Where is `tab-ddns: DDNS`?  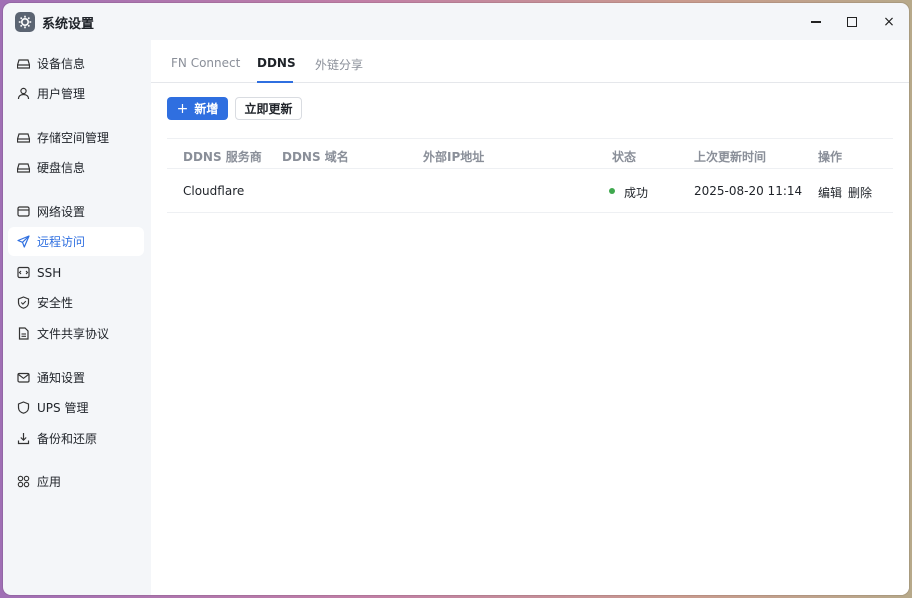
tab-ddns: DDNS is located at coordinates (276, 63).